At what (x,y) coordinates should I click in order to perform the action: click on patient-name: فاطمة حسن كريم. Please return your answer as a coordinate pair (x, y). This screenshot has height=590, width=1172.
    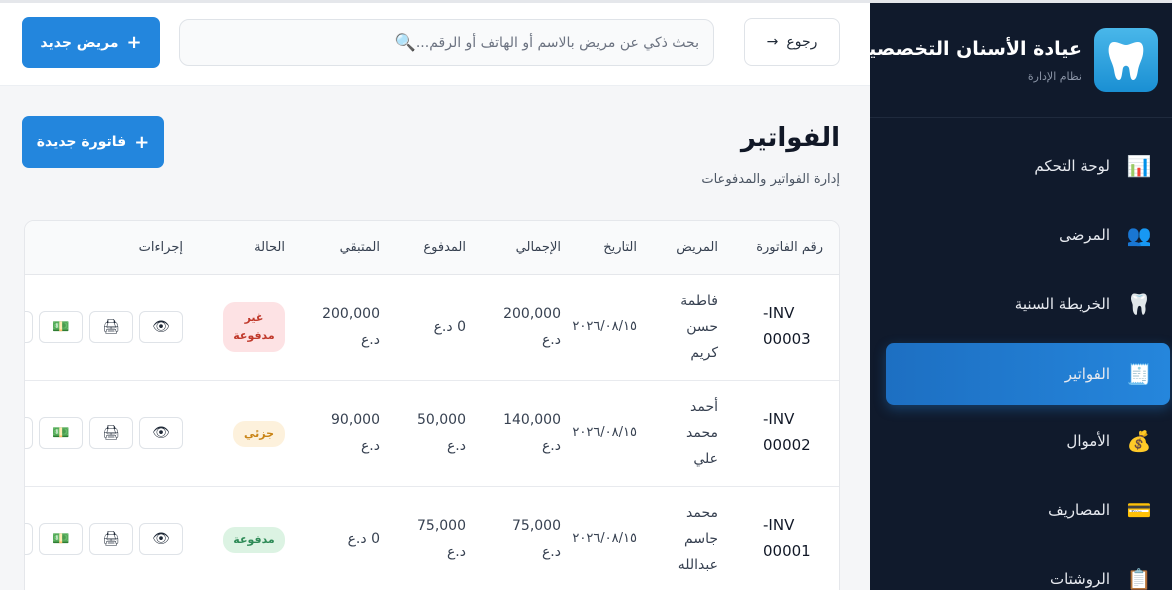
    Looking at the image, I should click on (699, 327).